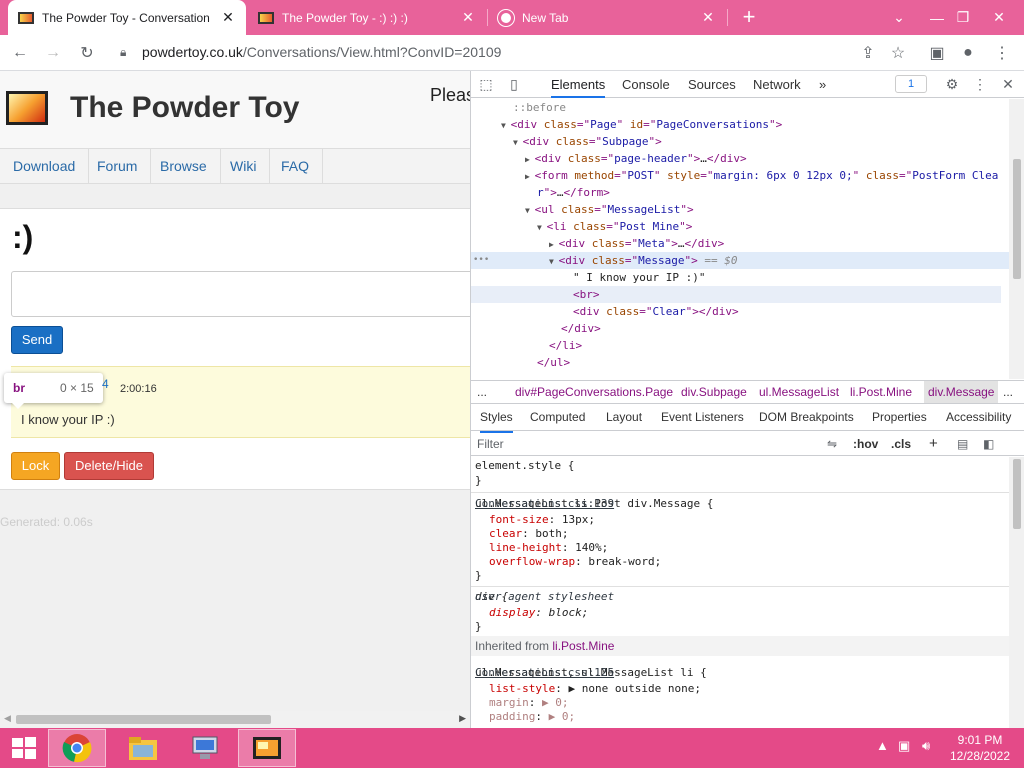  I want to click on css-property: list-style: ▶ none outside none;, so click(588, 689).